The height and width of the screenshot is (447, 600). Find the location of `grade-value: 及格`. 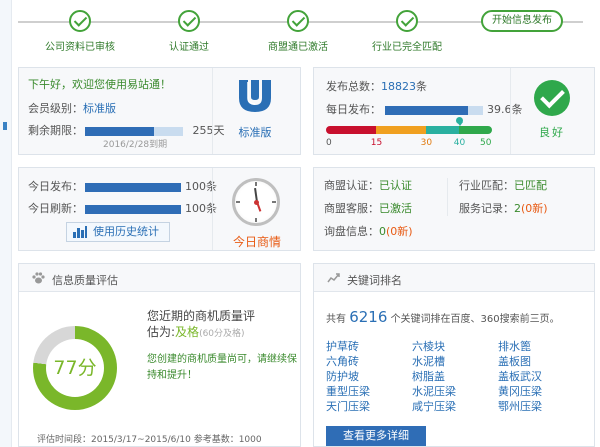

grade-value: 及格 is located at coordinates (187, 332).